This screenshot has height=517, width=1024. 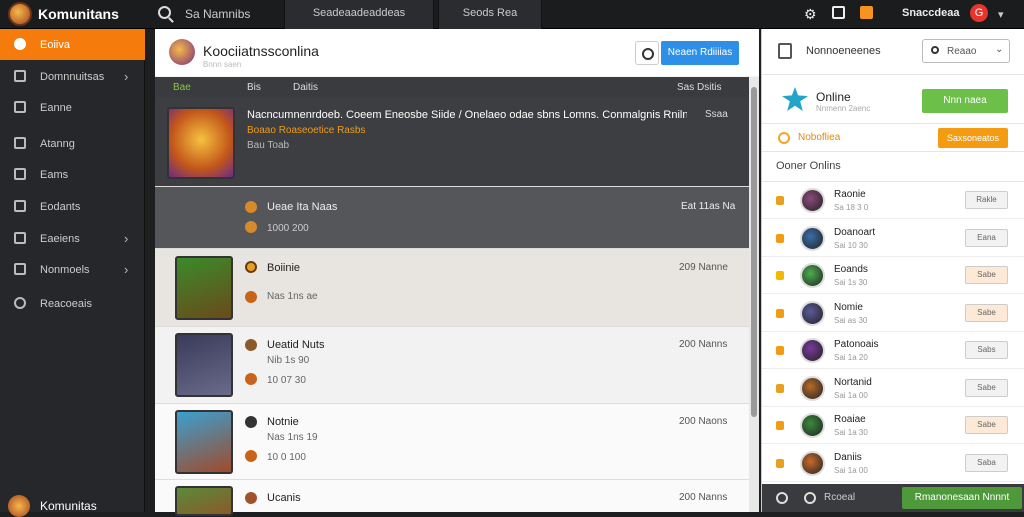 What do you see at coordinates (962, 51) in the screenshot?
I see `panel-search-label: Reaao` at bounding box center [962, 51].